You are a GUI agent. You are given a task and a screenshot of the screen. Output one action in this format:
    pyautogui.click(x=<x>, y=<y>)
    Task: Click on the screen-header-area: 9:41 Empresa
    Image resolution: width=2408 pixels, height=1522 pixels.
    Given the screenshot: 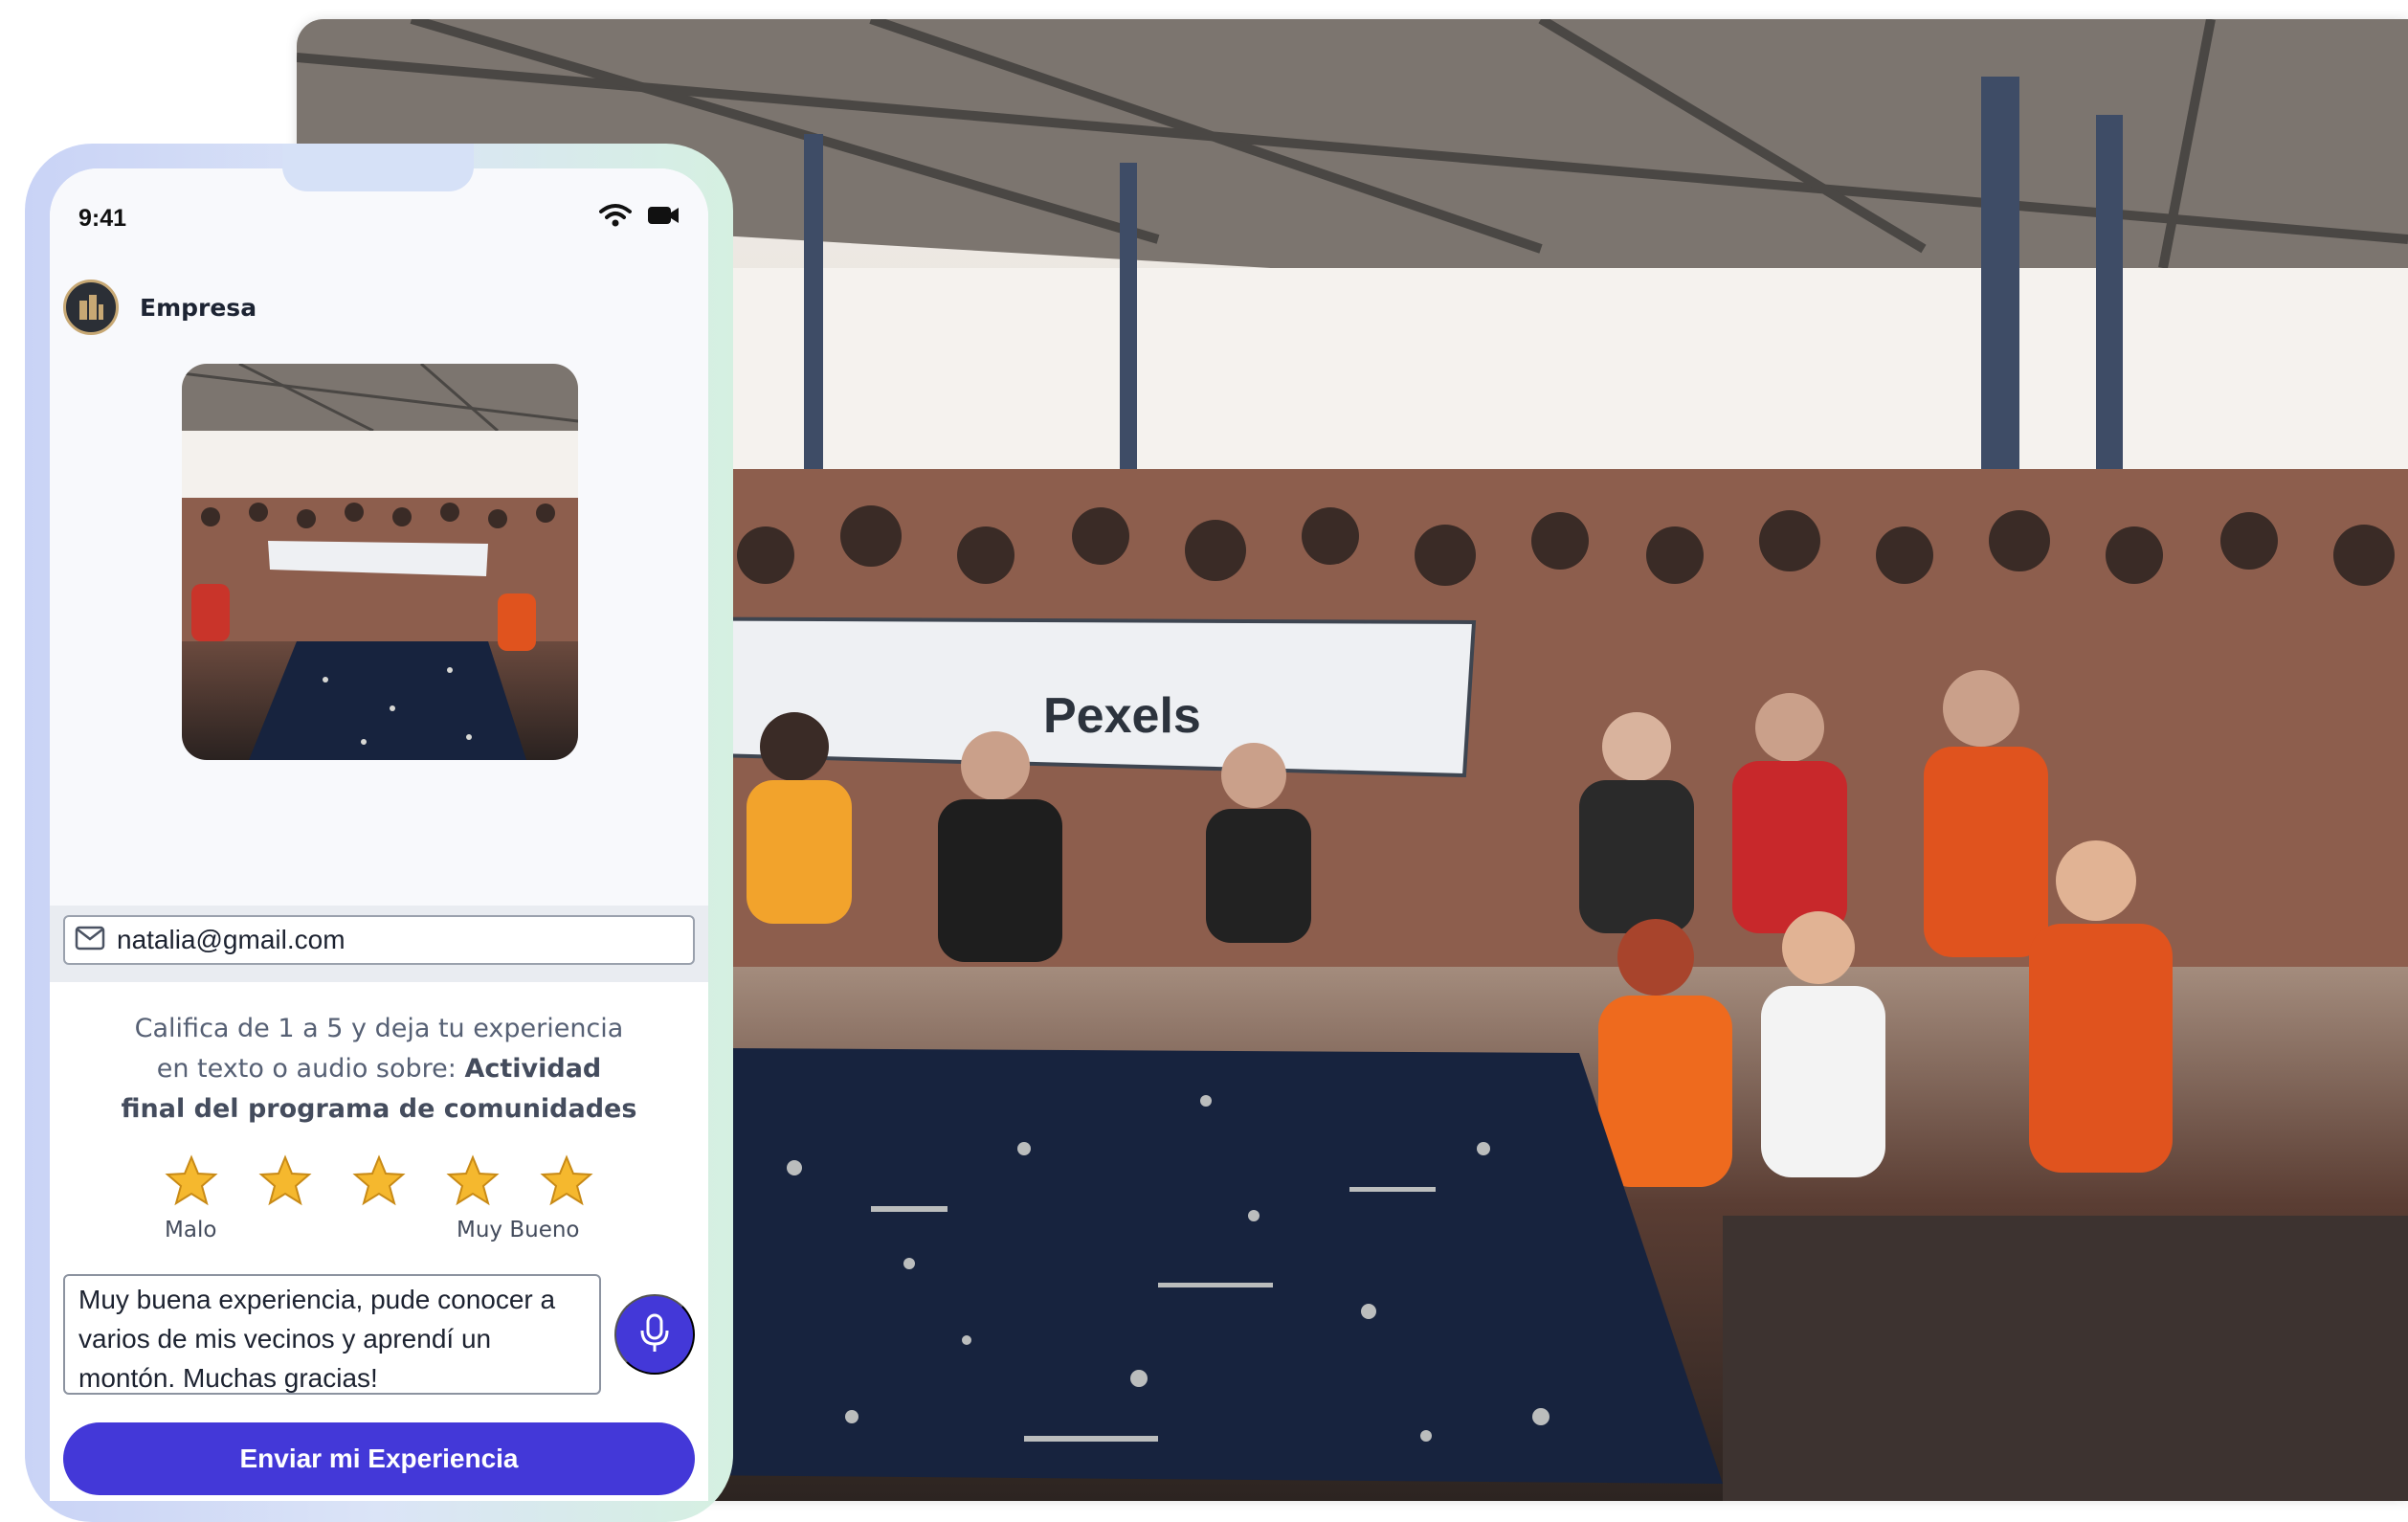 What is the action you would take?
    pyautogui.click(x=379, y=537)
    